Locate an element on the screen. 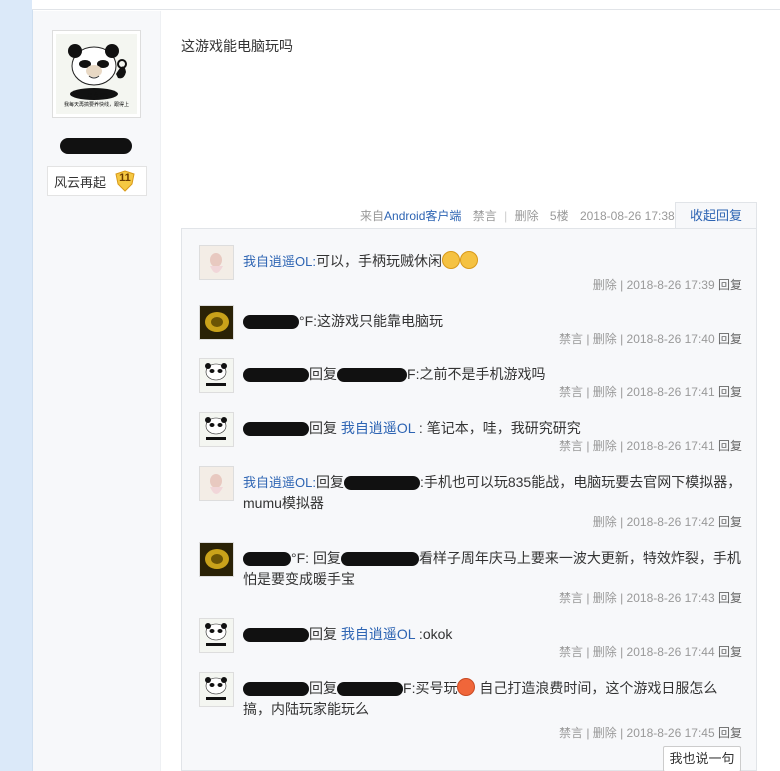  reply-meta: 禁言 | 删除 | 2018-8-26 17:40 回复 is located at coordinates (650, 338).